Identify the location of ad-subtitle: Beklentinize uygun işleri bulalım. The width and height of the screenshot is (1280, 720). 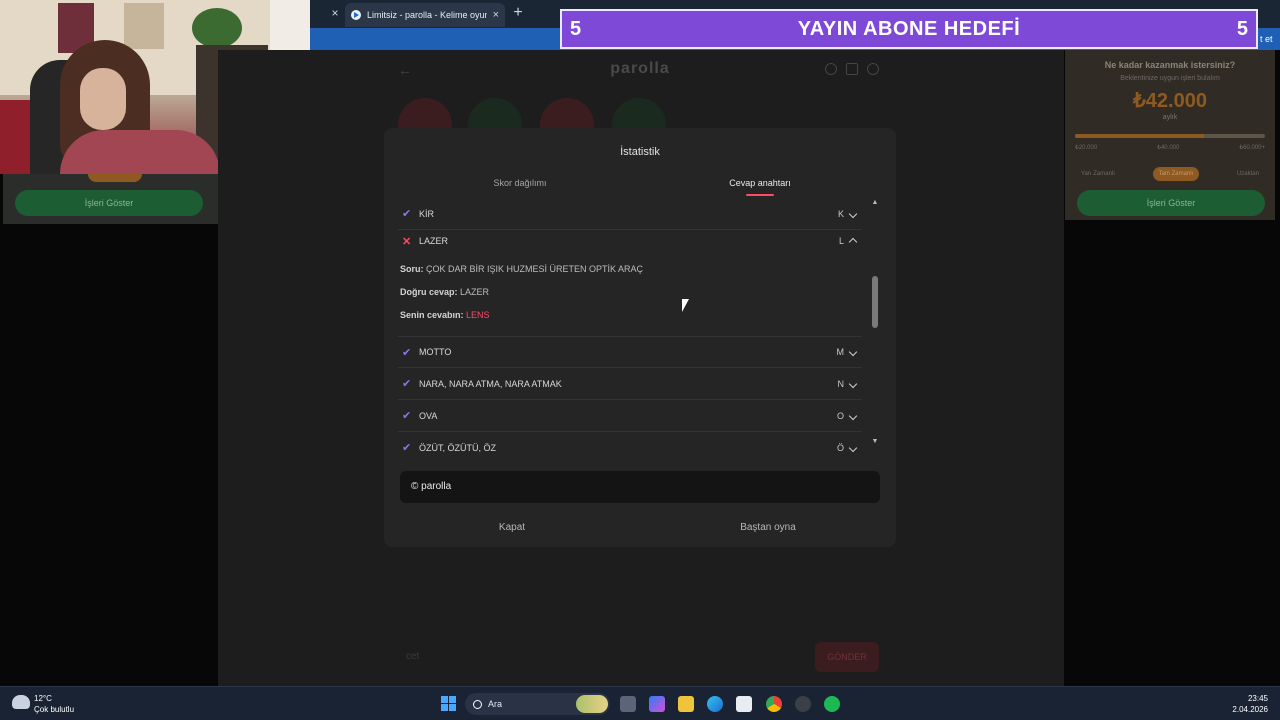
(1170, 78).